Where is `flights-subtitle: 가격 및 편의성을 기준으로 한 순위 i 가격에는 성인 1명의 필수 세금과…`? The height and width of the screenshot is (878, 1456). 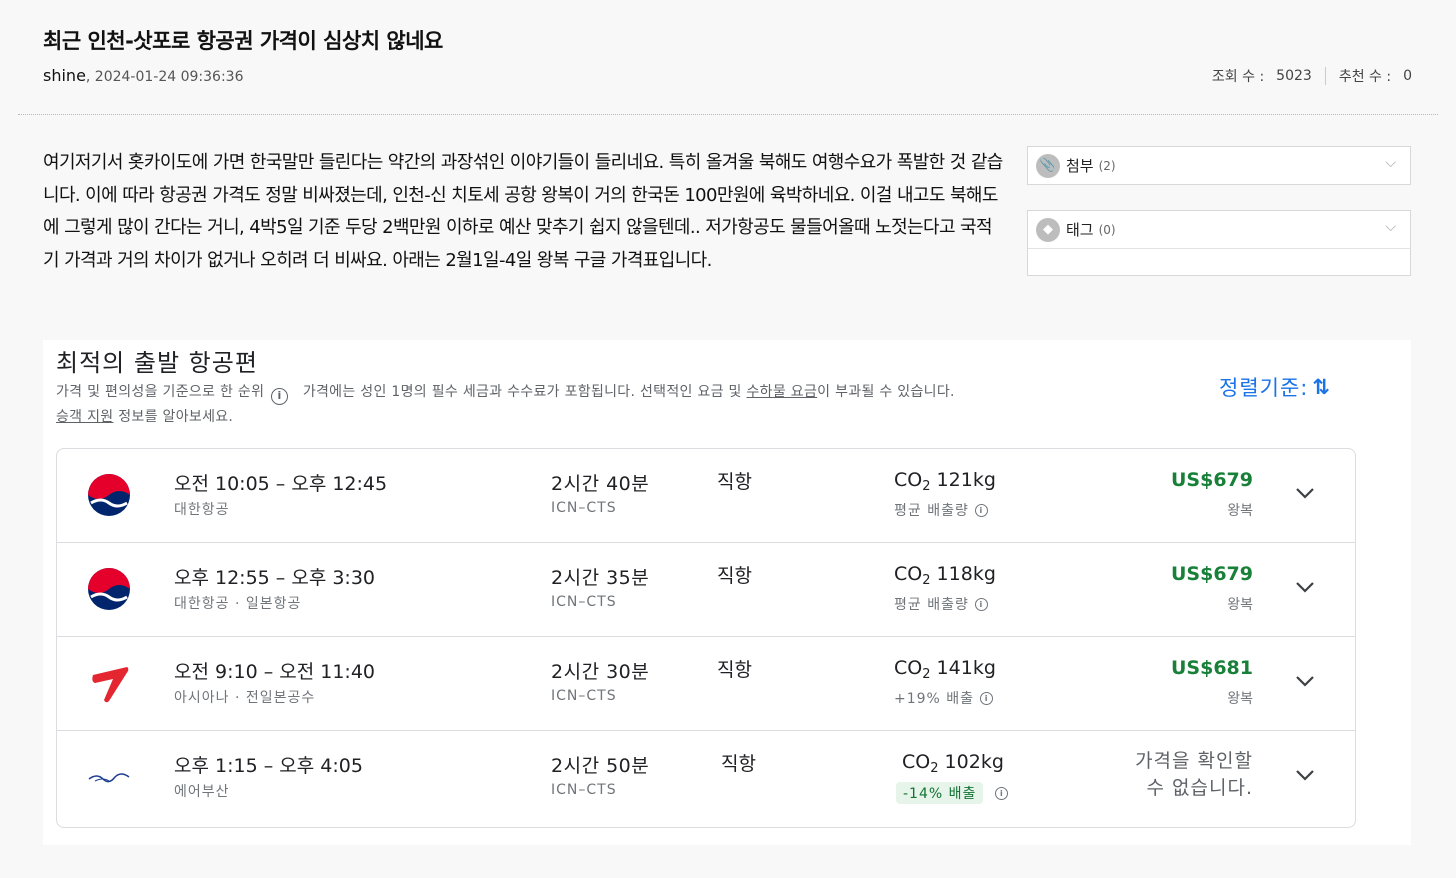 flights-subtitle: 가격 및 편의성을 기준으로 한 순위 i 가격에는 성인 1명의 필수 세금과… is located at coordinates (586, 405).